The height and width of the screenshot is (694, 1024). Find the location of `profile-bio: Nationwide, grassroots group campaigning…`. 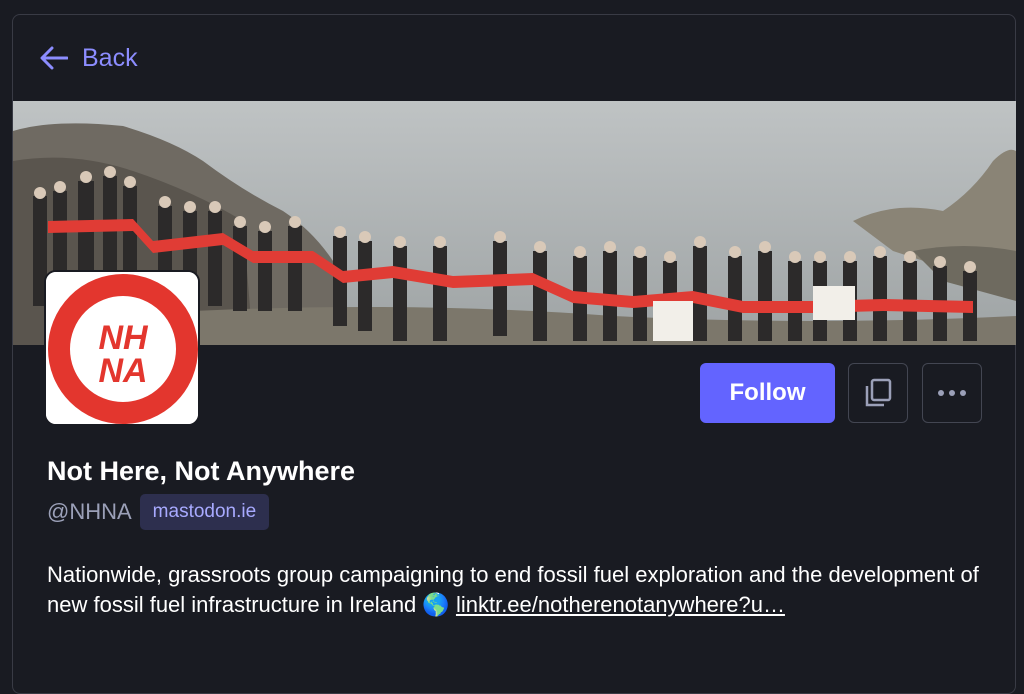

profile-bio: Nationwide, grassroots group campaigning… is located at coordinates (517, 590).